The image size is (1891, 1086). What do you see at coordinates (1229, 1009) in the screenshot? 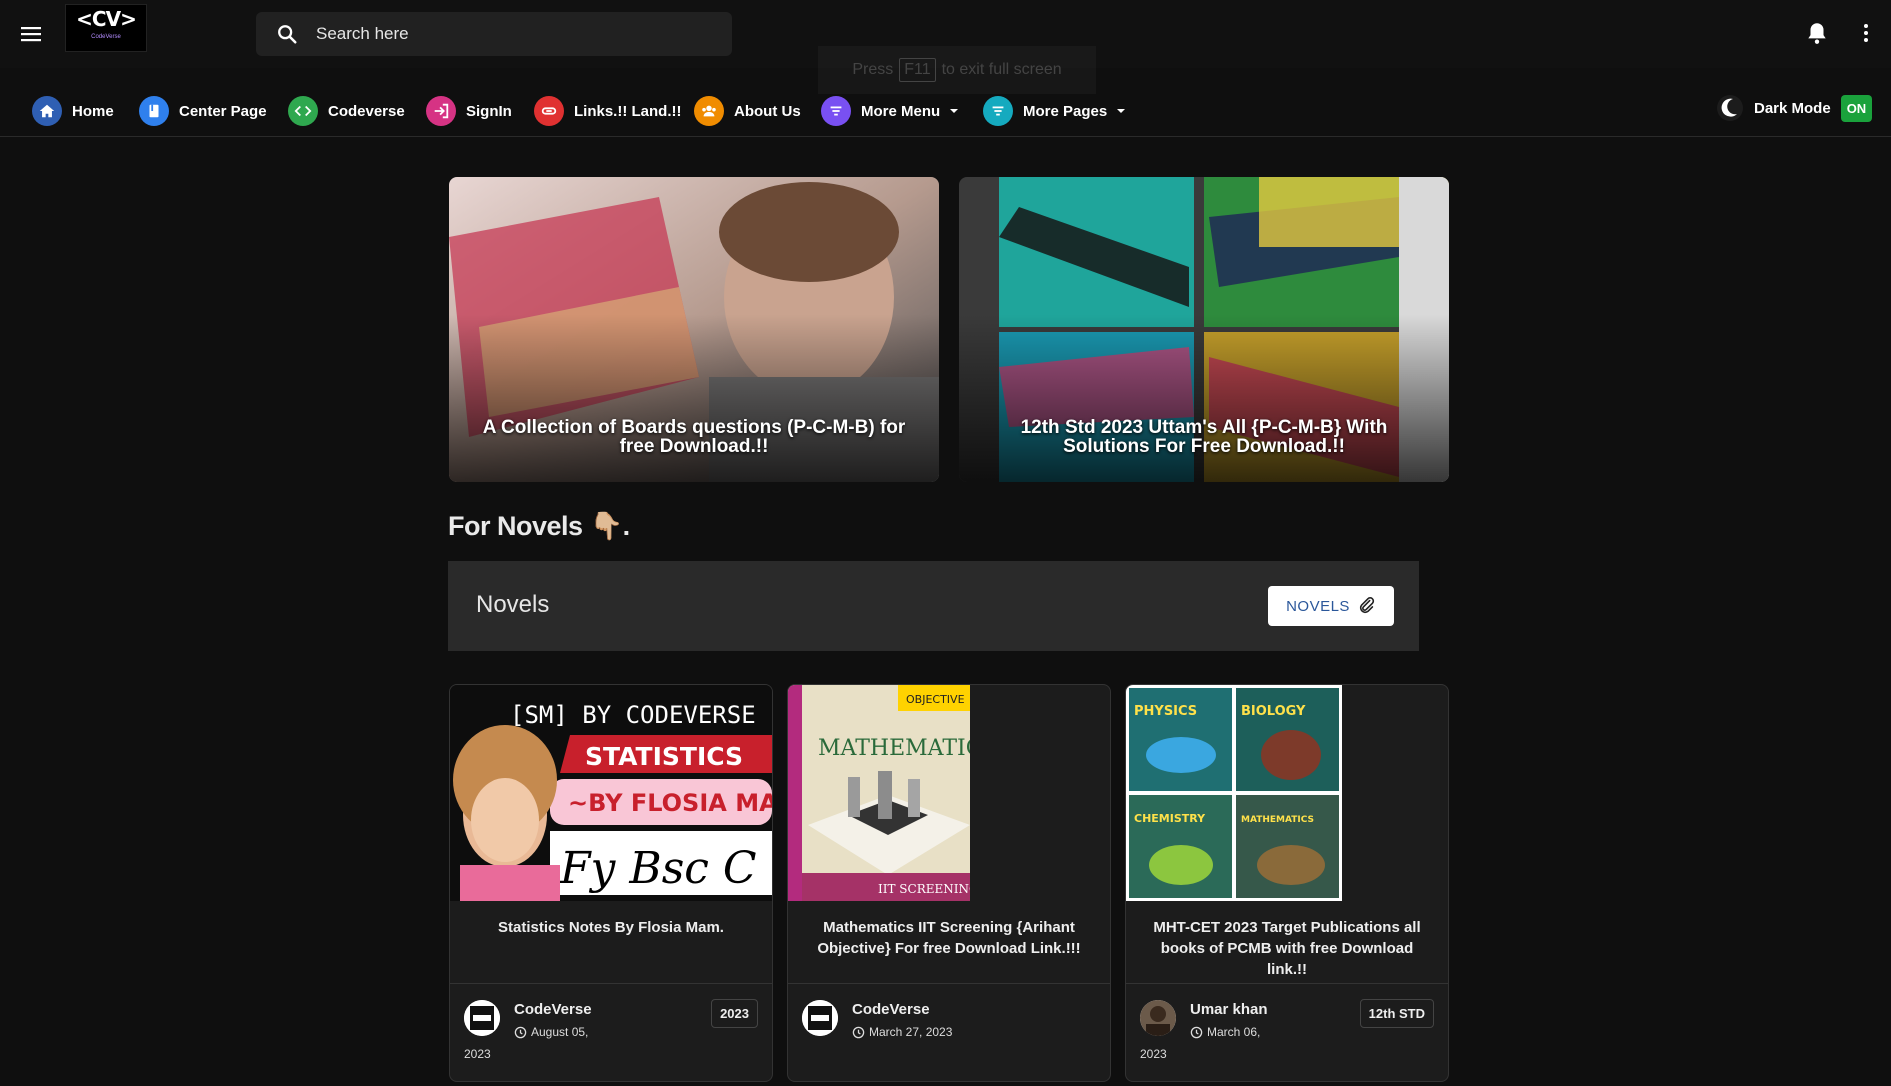
I see `post-author: Umar khan` at bounding box center [1229, 1009].